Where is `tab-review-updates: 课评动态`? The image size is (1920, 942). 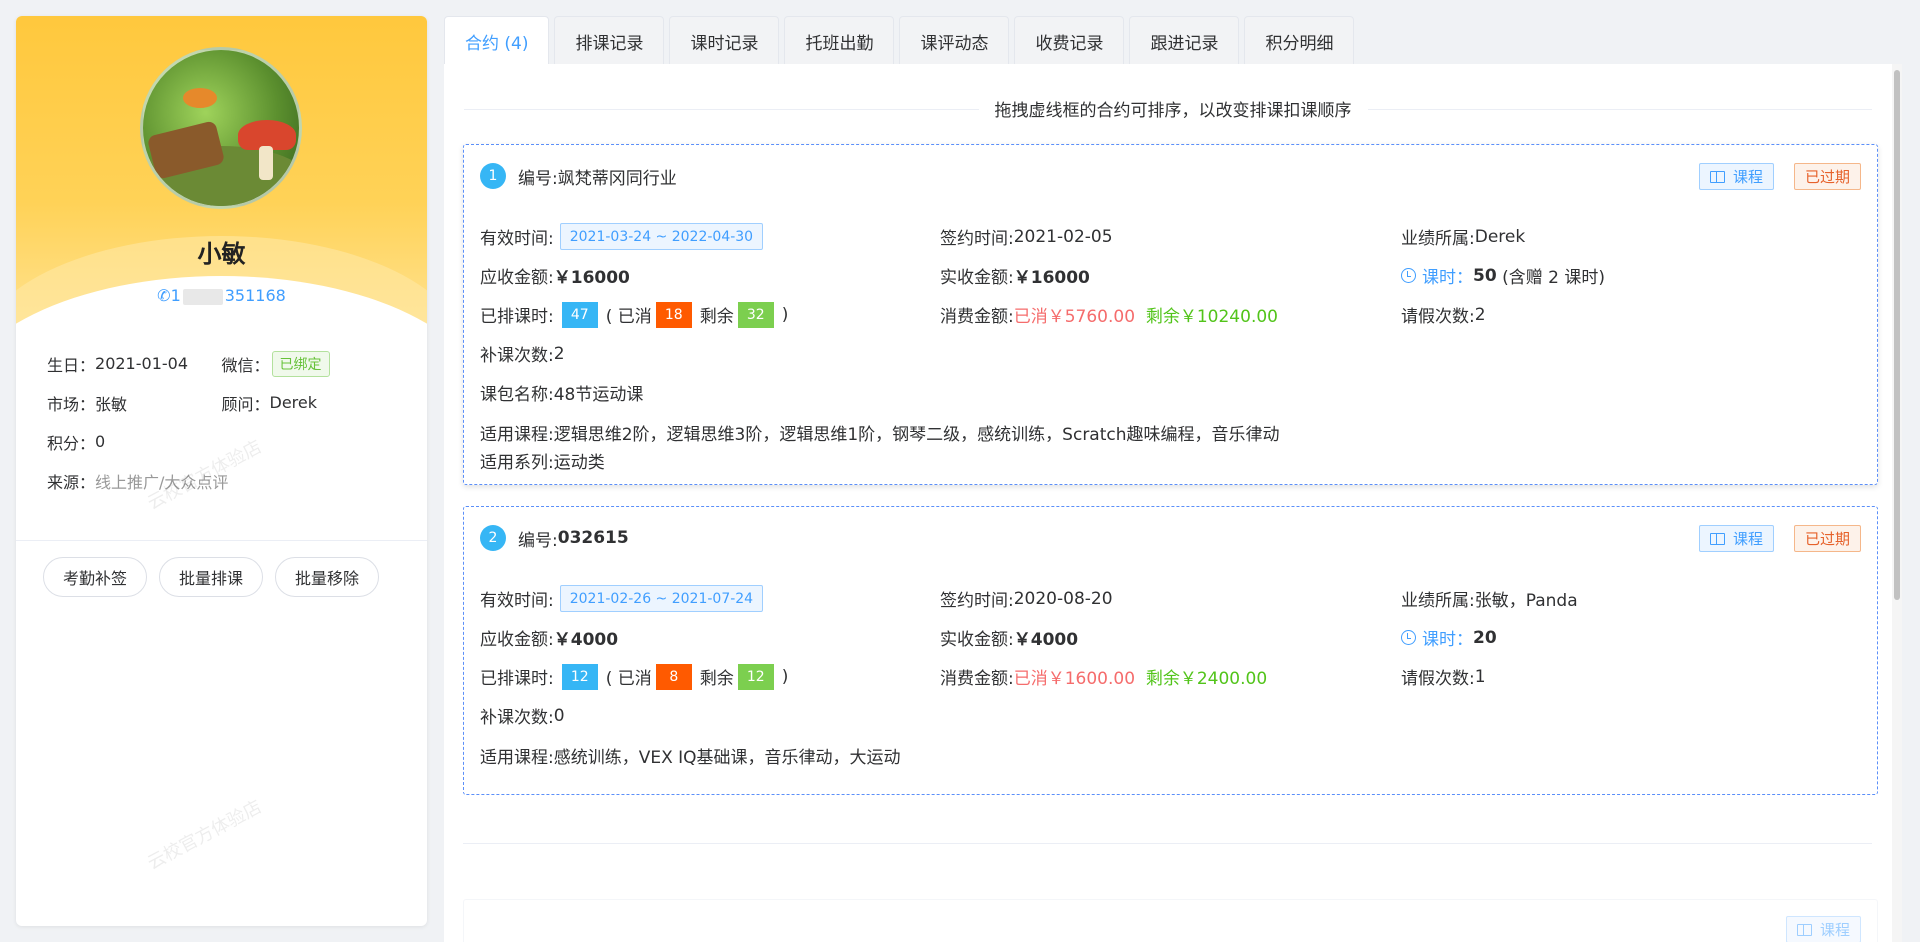
tab-review-updates: 课评动态 is located at coordinates (954, 41).